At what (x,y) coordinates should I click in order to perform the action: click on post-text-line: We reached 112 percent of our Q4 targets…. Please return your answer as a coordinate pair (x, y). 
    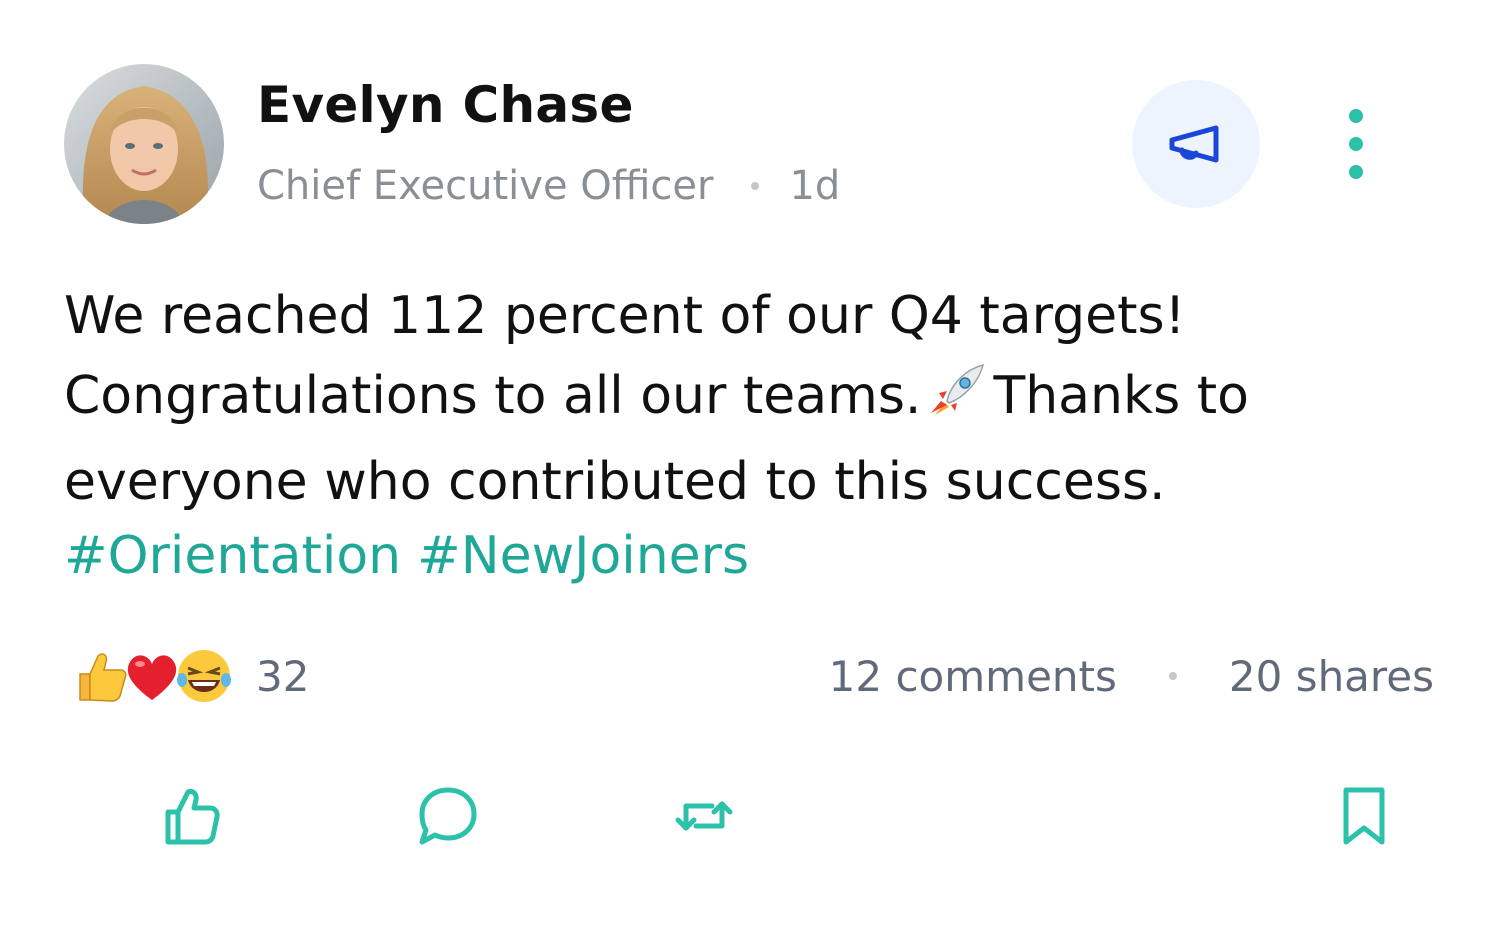
    Looking at the image, I should click on (625, 316).